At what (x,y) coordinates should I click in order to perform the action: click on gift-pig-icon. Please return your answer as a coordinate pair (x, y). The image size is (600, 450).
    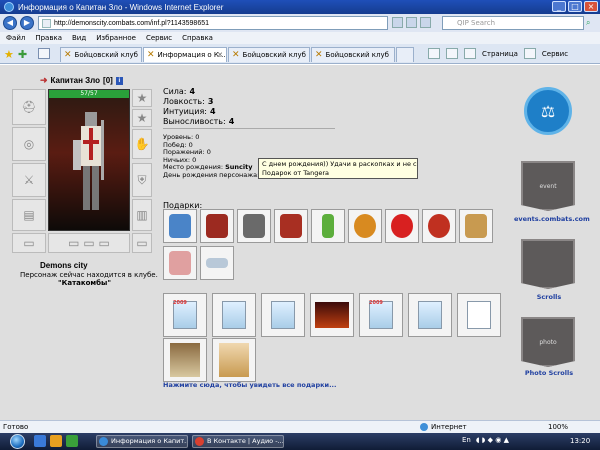
    Looking at the image, I should click on (180, 263).